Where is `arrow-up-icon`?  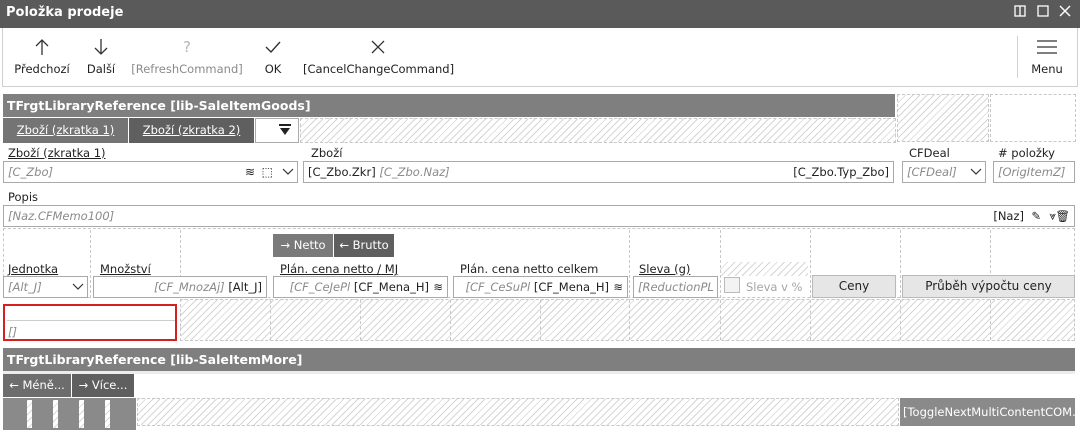 arrow-up-icon is located at coordinates (42, 47).